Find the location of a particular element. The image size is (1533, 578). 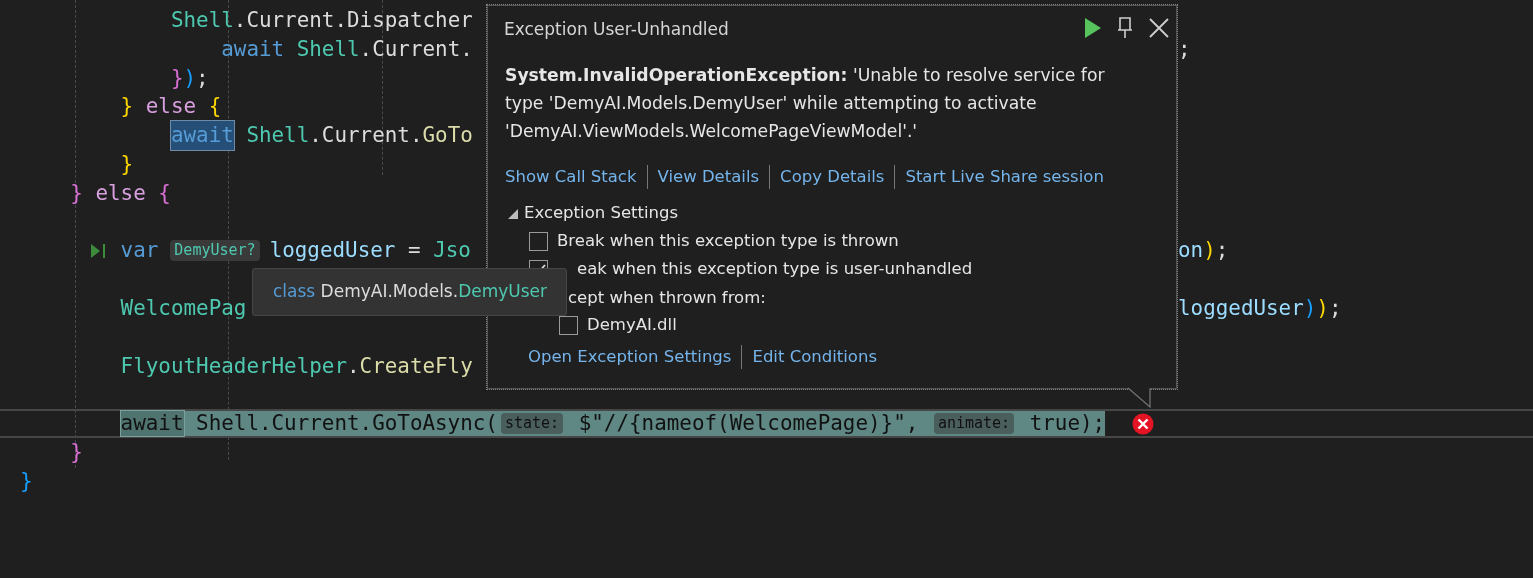

type-name: WelcomePag is located at coordinates (183, 308).